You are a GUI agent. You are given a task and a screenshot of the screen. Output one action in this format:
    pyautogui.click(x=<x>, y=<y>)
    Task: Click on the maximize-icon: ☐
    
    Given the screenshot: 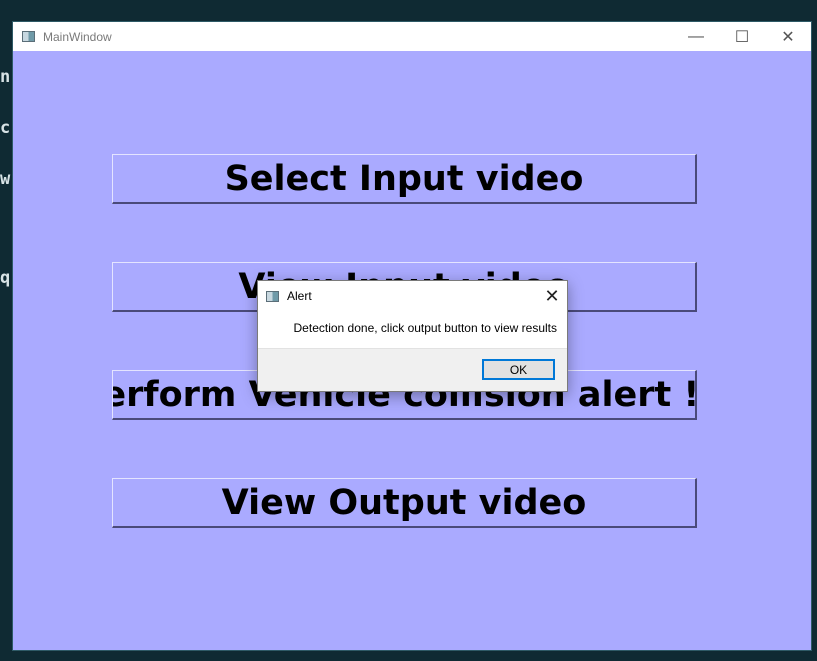 What is the action you would take?
    pyautogui.click(x=742, y=37)
    